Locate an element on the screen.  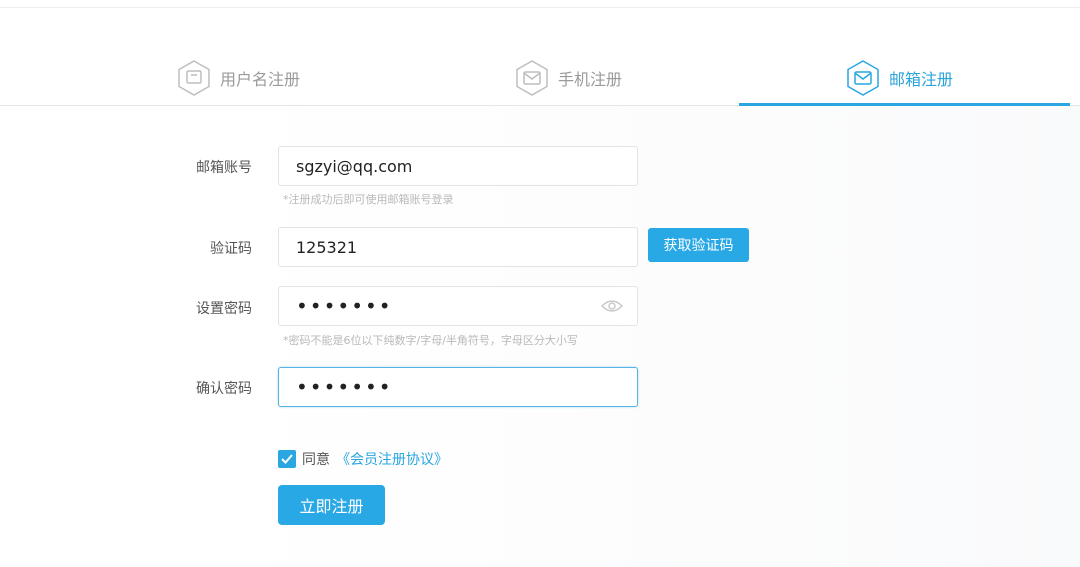
password-hint: *密码不能是6位以下纯数字/字母/半角符号，字母区分大小写 is located at coordinates (430, 340).